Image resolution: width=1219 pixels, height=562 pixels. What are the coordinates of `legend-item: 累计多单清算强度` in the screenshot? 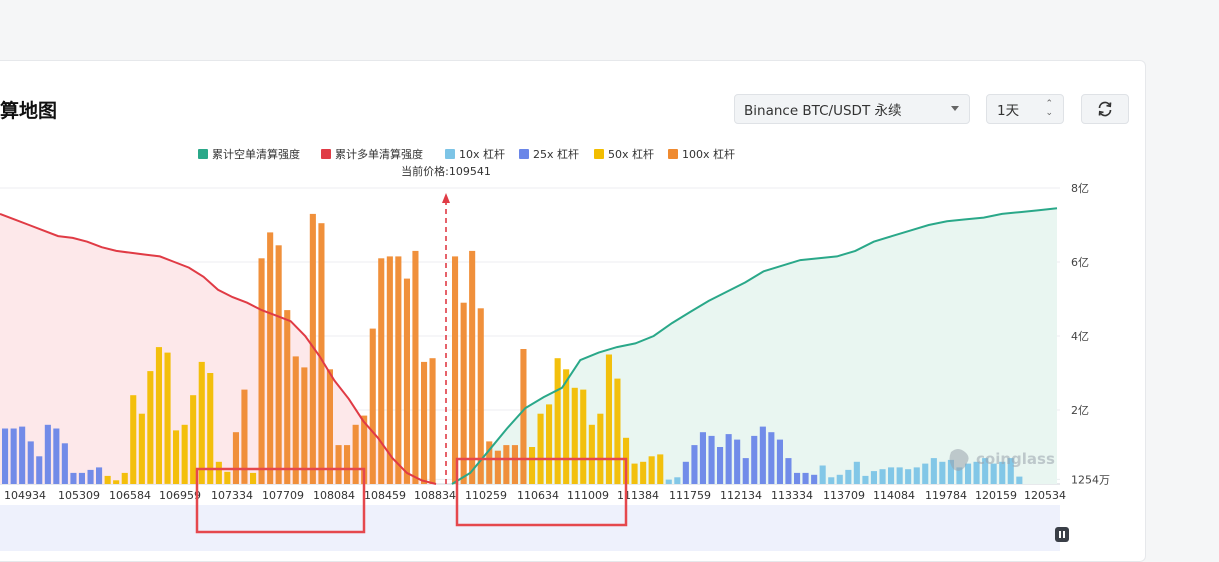 It's located at (372, 154).